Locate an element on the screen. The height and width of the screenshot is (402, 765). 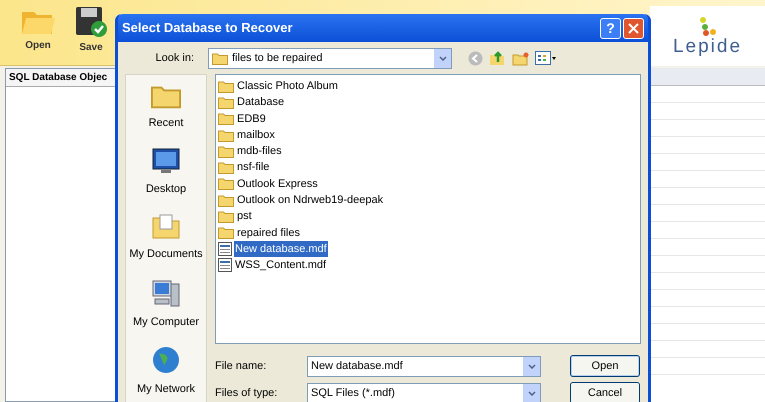
places-item: My Documents is located at coordinates (166, 237).